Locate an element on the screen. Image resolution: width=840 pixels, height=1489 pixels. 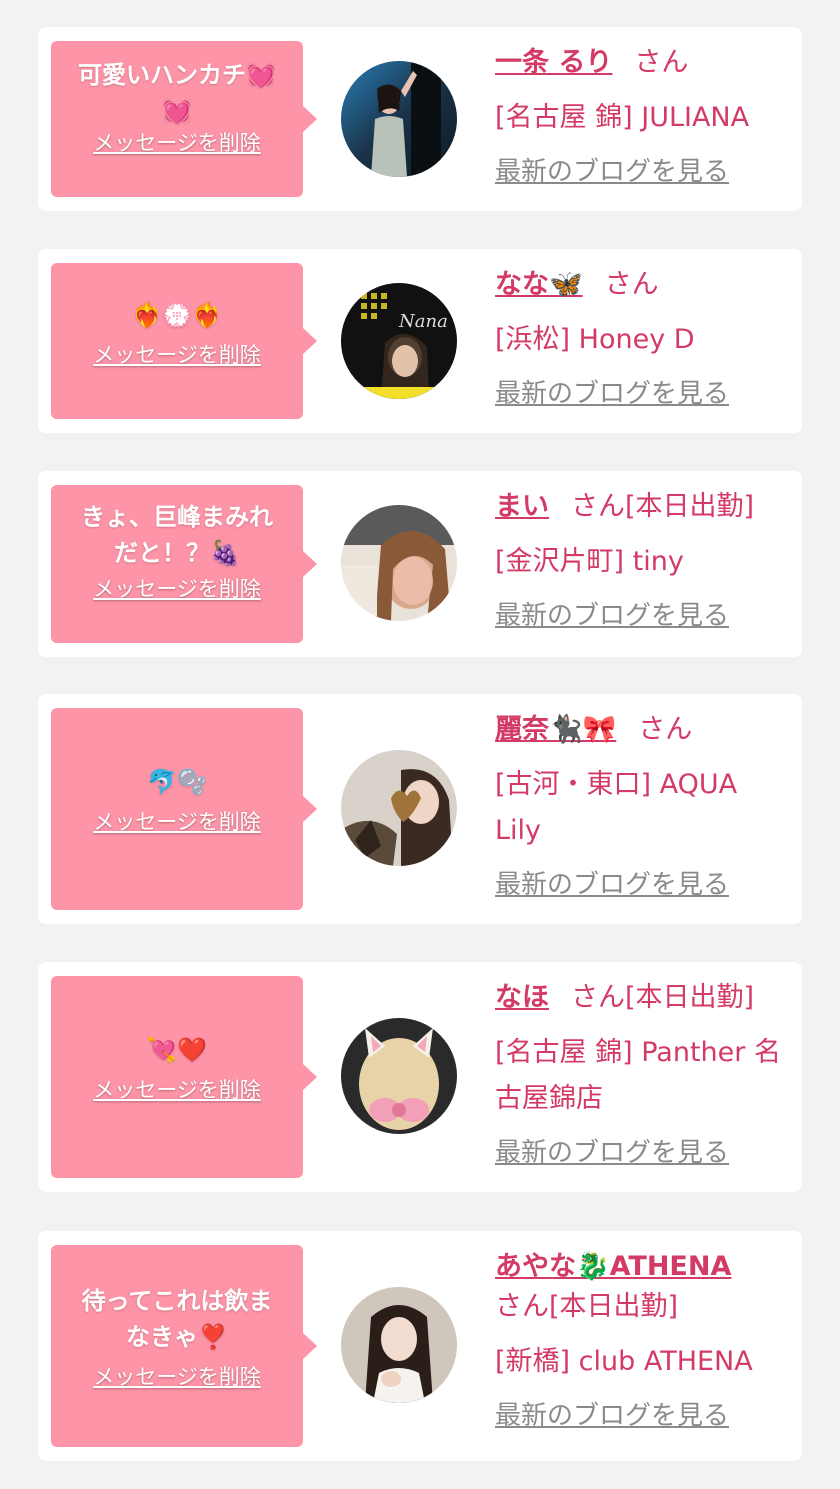
message-bubble: 💘❤️ メッセージを削除 is located at coordinates (184, 1077).